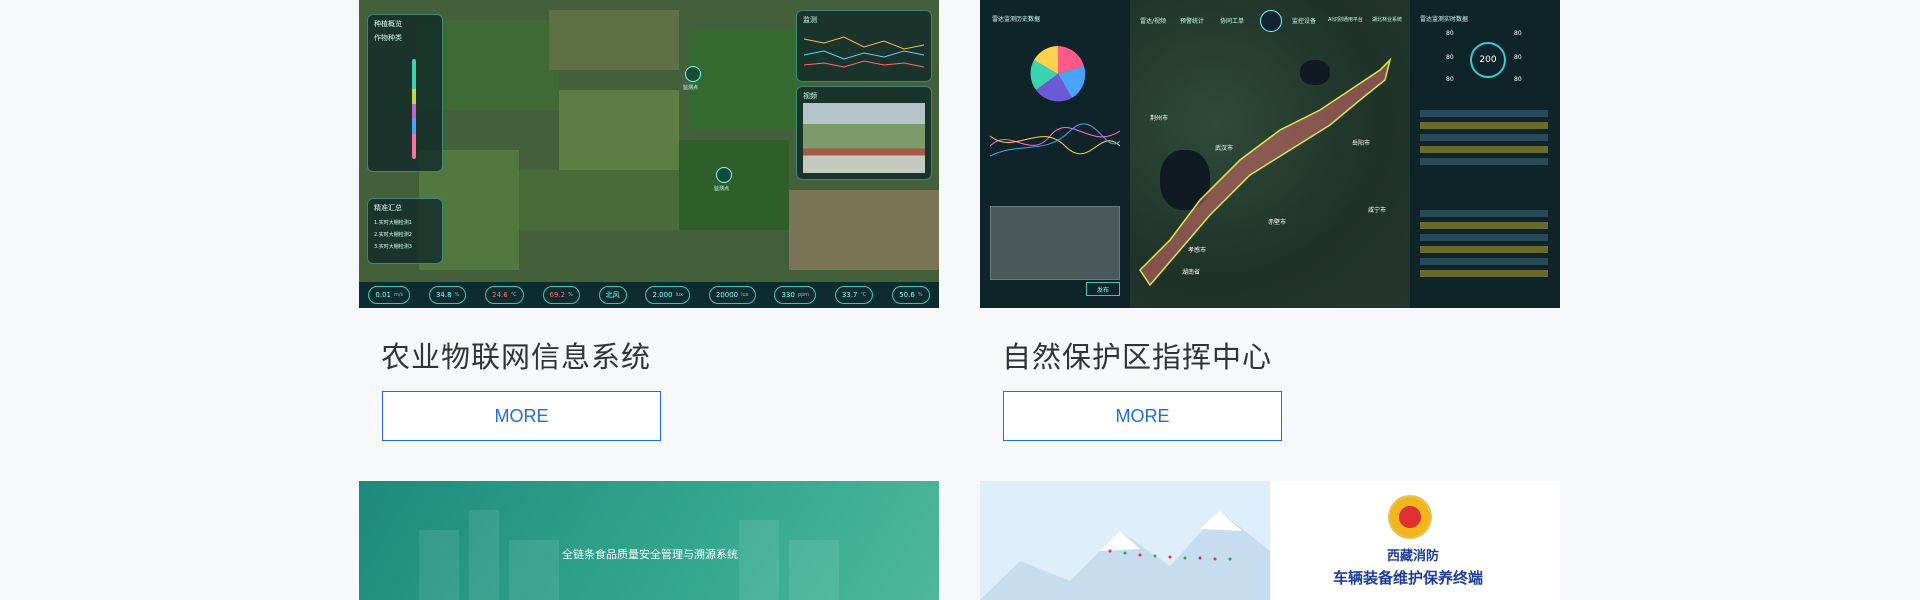 The image size is (1920, 600). What do you see at coordinates (457, 295) in the screenshot?
I see `stat-unit: %` at bounding box center [457, 295].